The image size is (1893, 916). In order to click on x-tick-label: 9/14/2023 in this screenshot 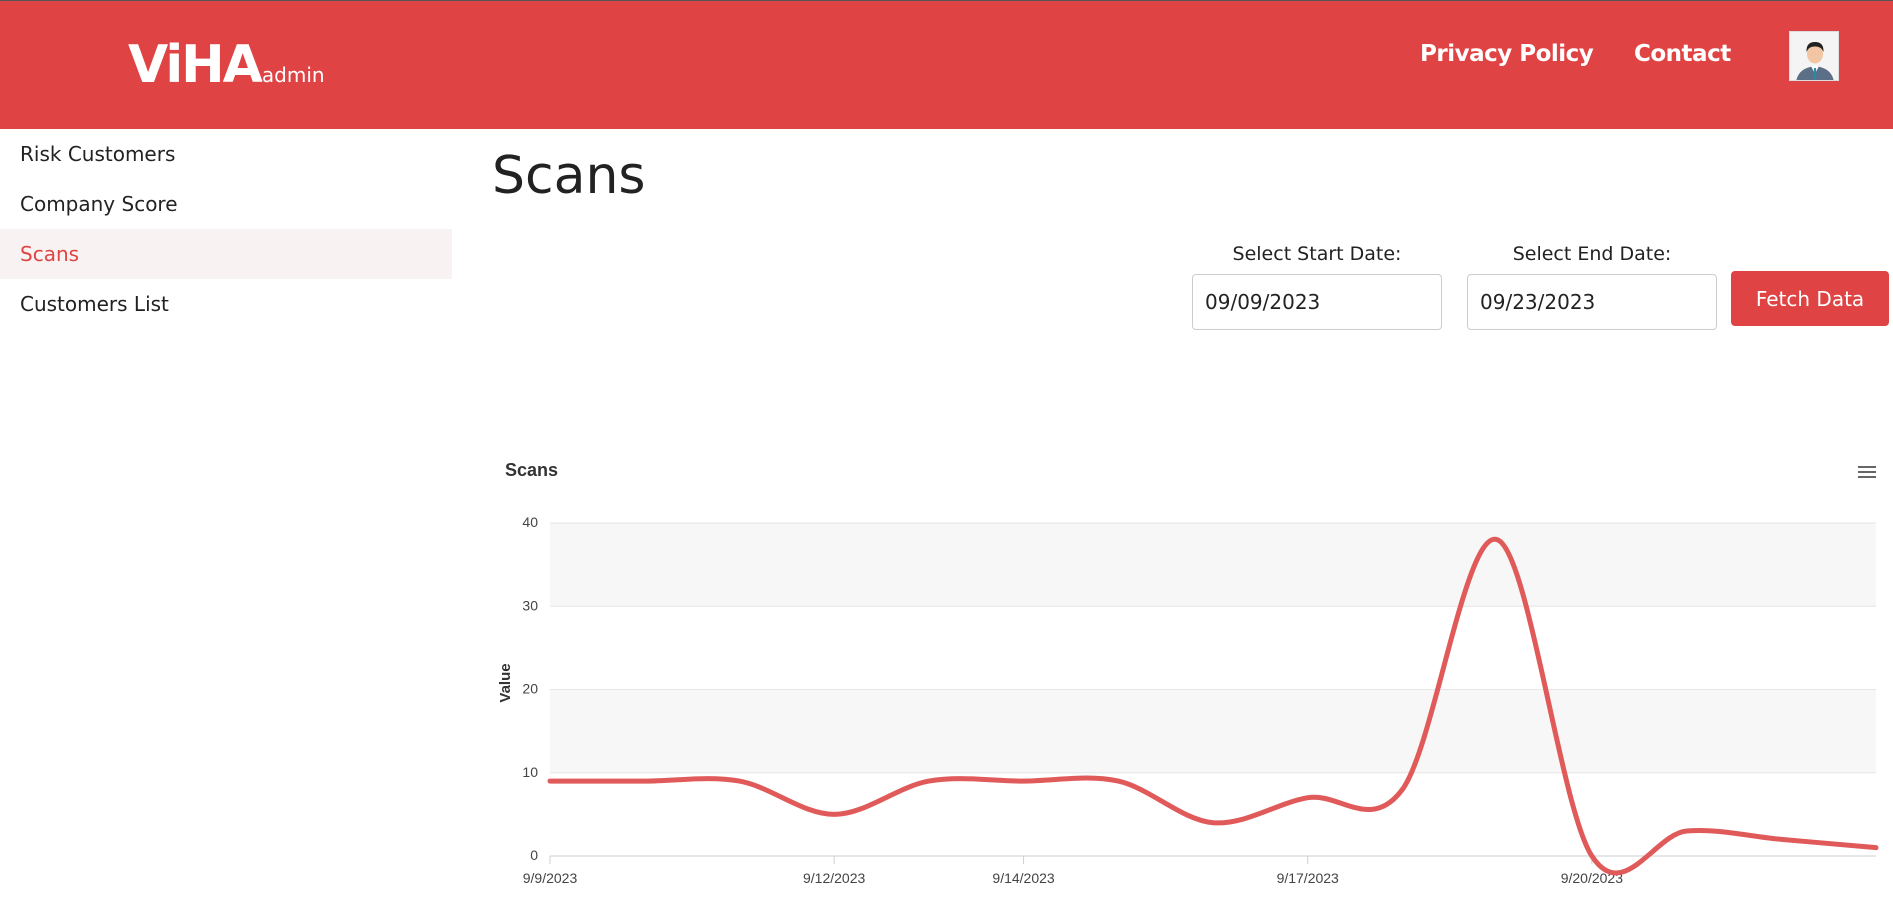, I will do `click(1023, 878)`.